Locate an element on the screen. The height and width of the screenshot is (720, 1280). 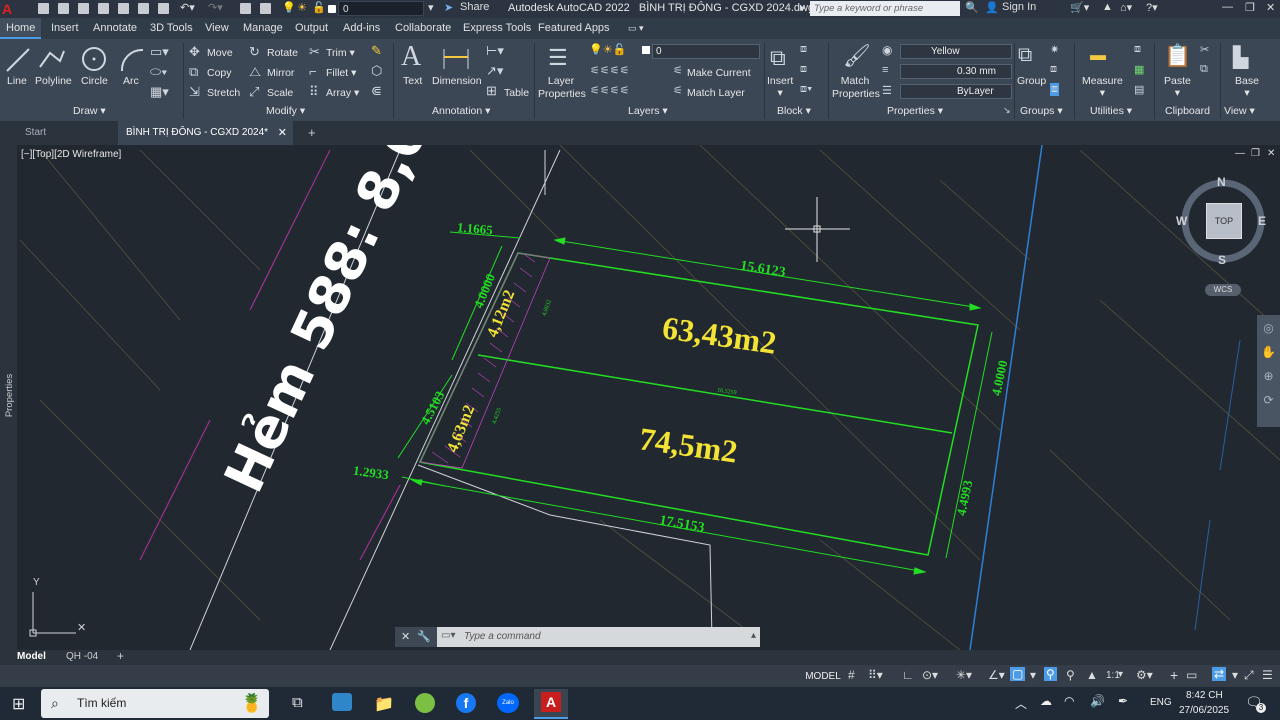
windows-start-icon: ⊞ is located at coordinates (18, 704).